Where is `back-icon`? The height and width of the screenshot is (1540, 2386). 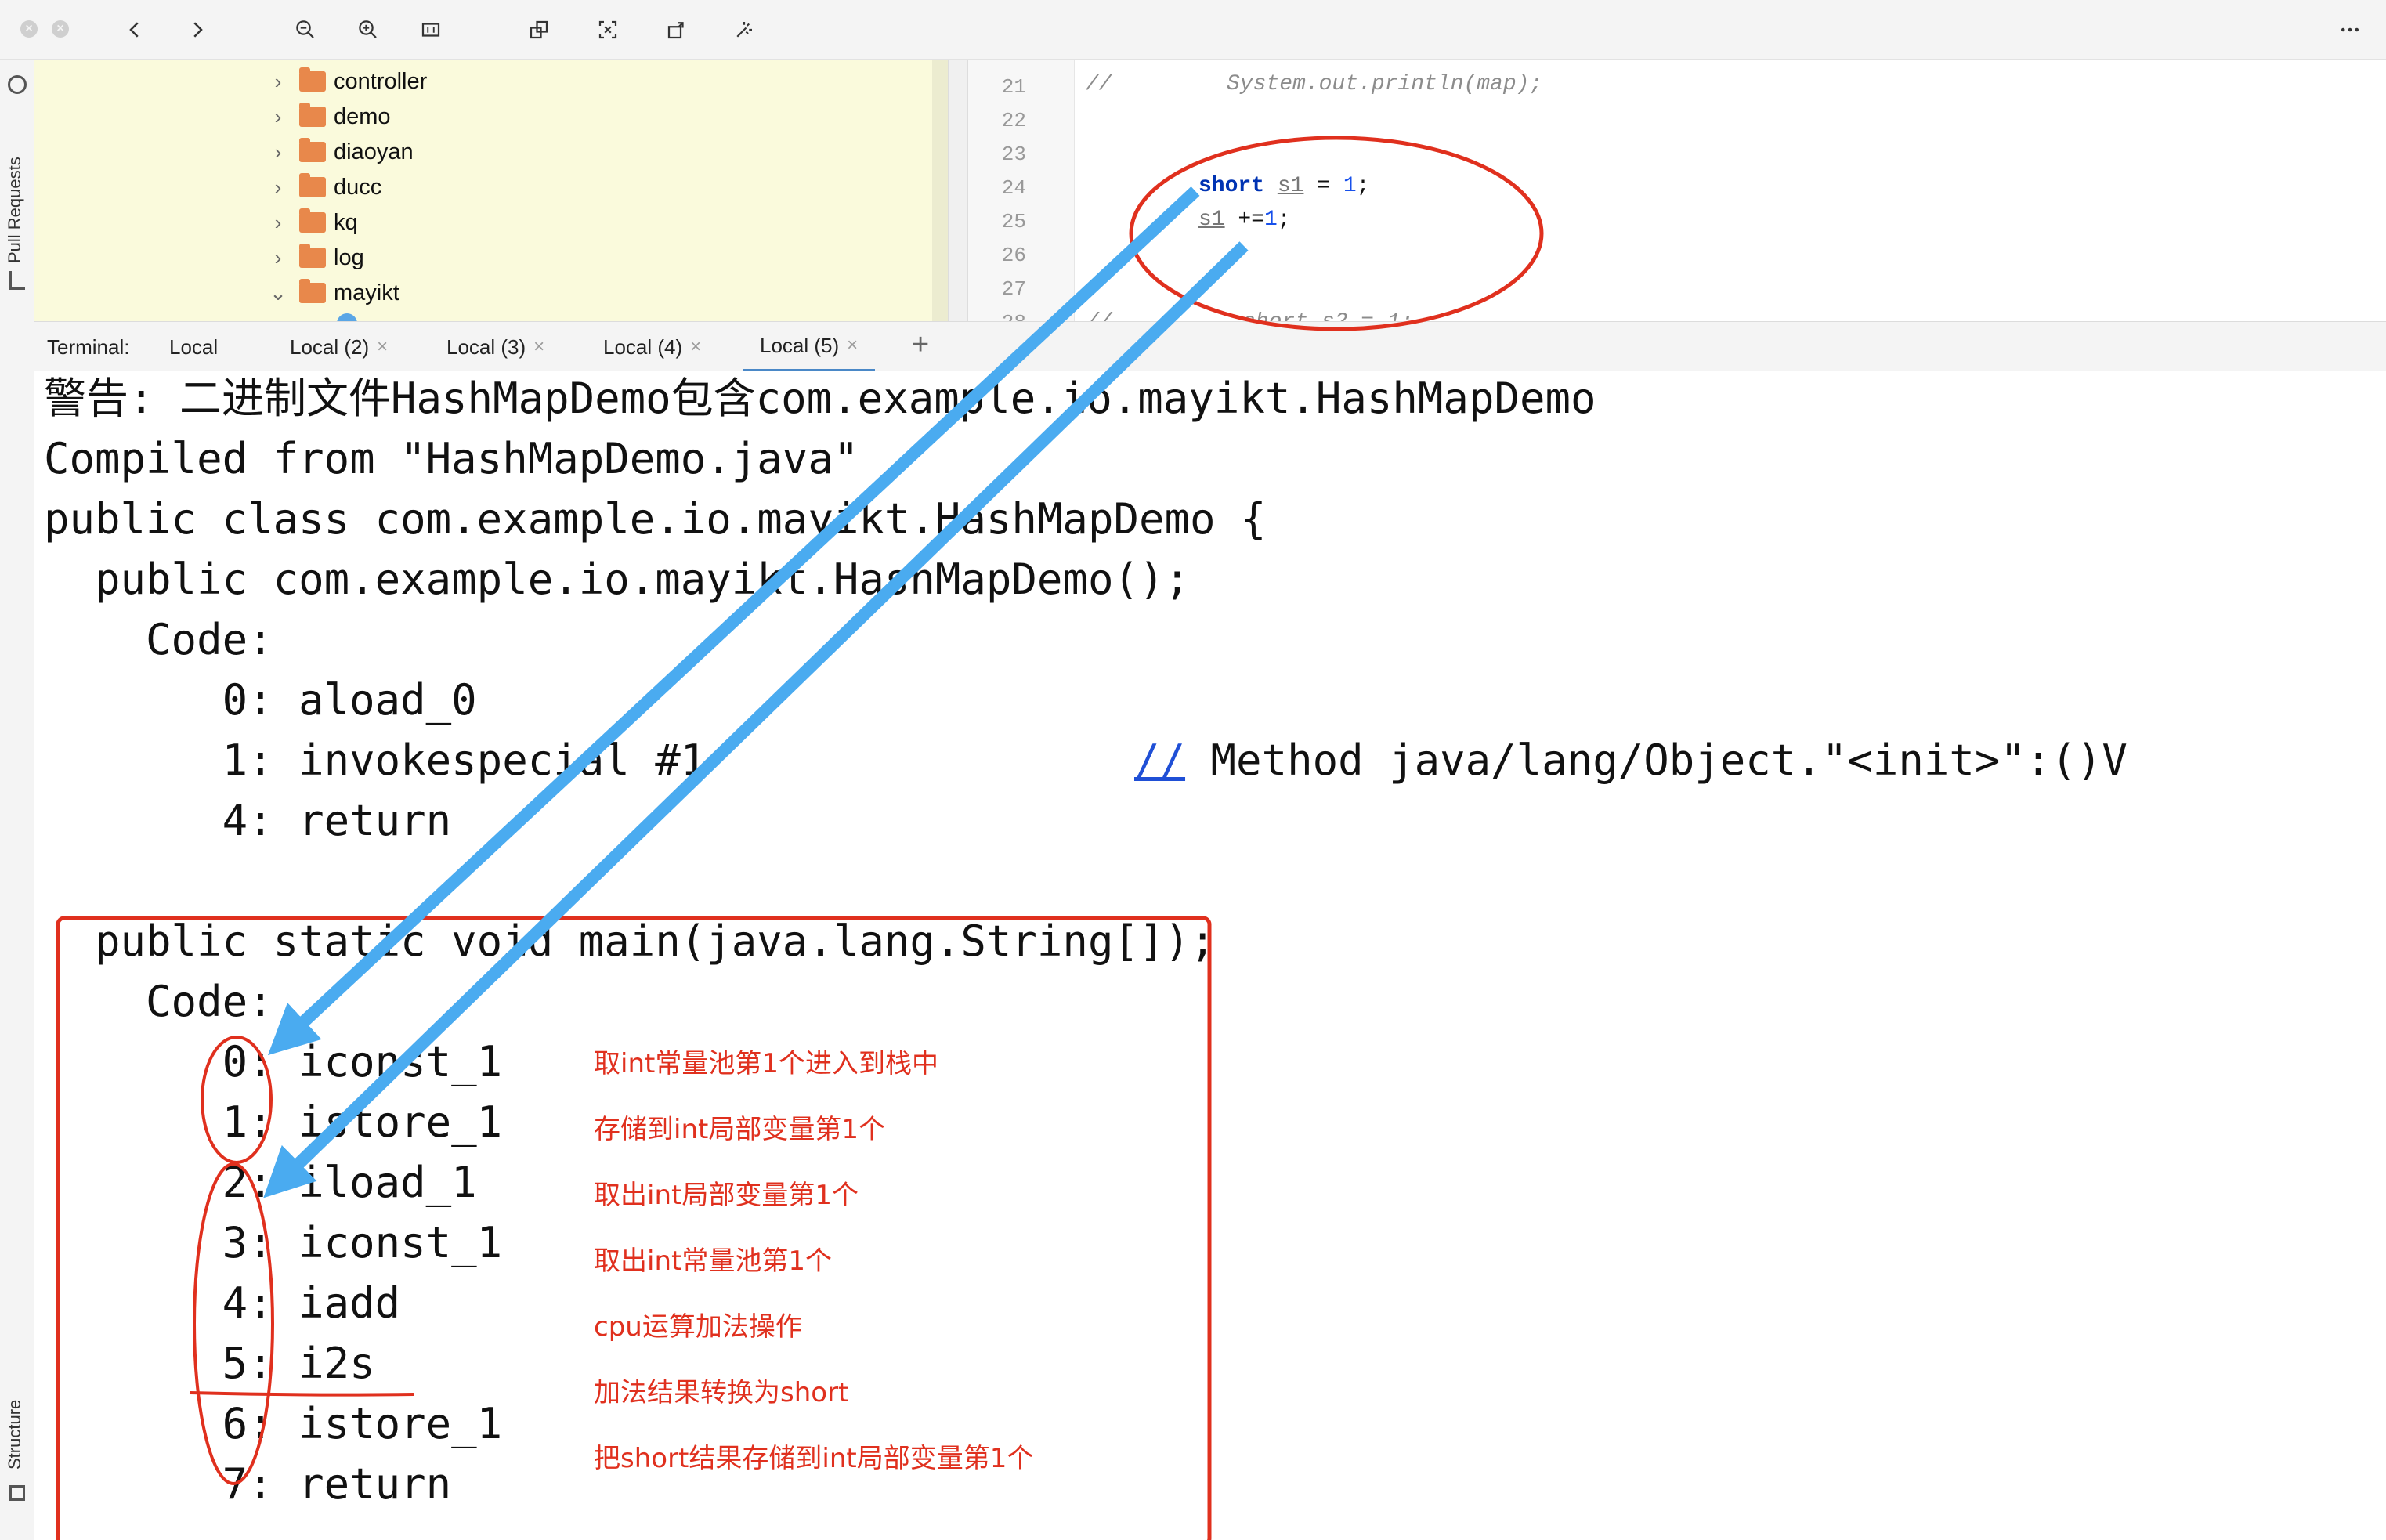 back-icon is located at coordinates (135, 30).